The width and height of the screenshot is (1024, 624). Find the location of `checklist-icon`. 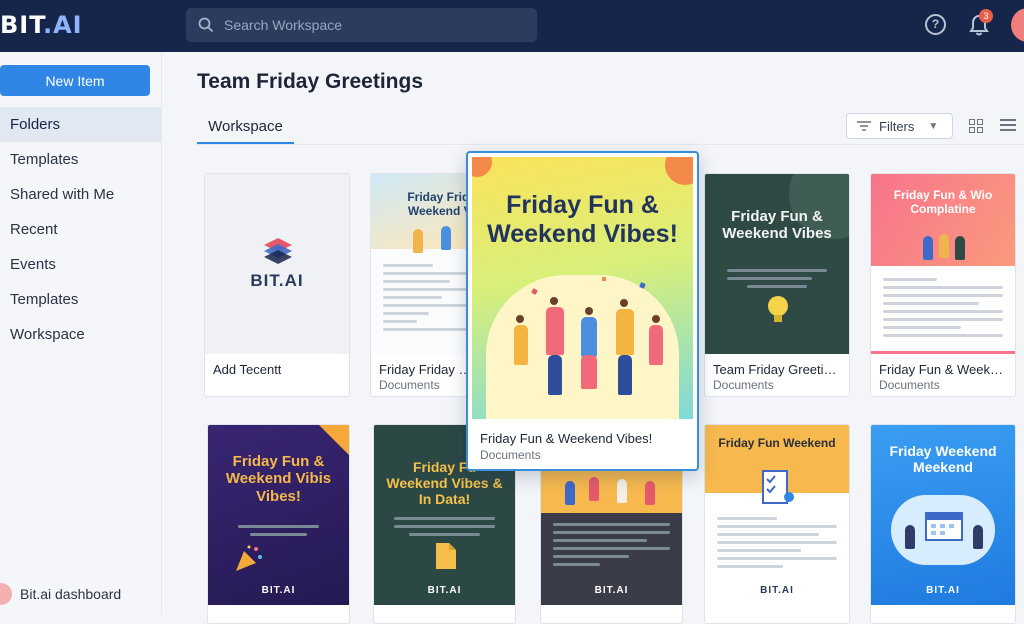

checklist-icon is located at coordinates (778, 487).